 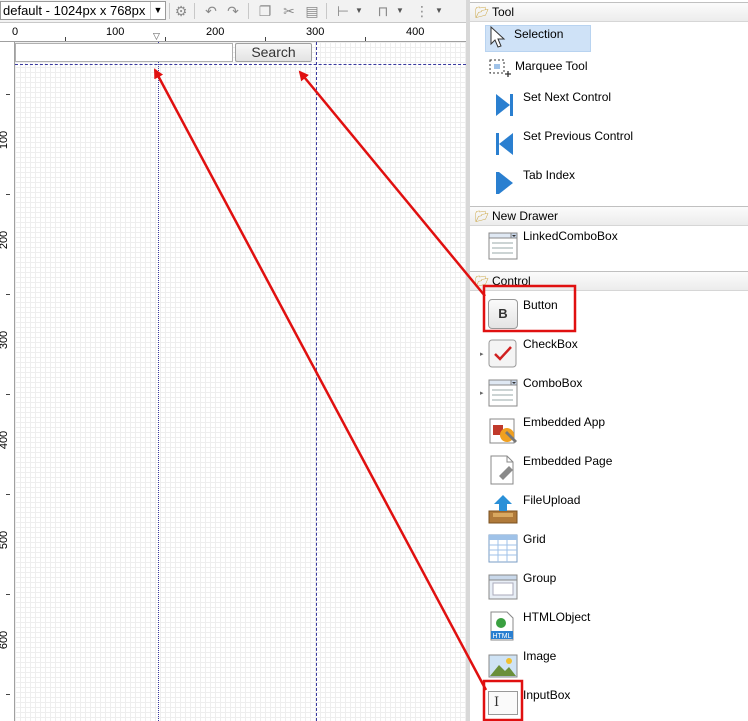 What do you see at coordinates (502, 353) in the screenshot?
I see `checkbox-icon` at bounding box center [502, 353].